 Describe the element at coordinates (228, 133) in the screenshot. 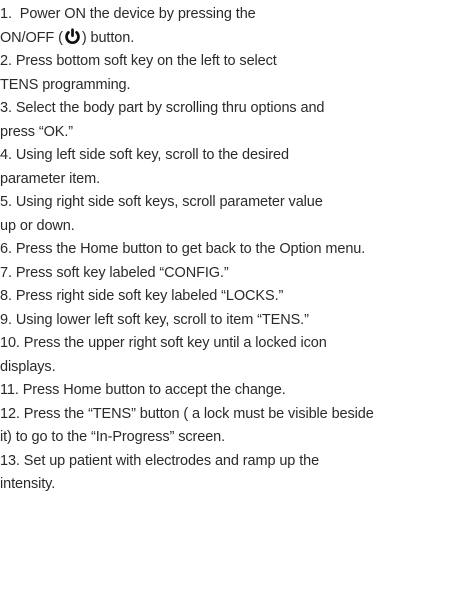

I see `step-3-line-2: press “OK.”` at that location.